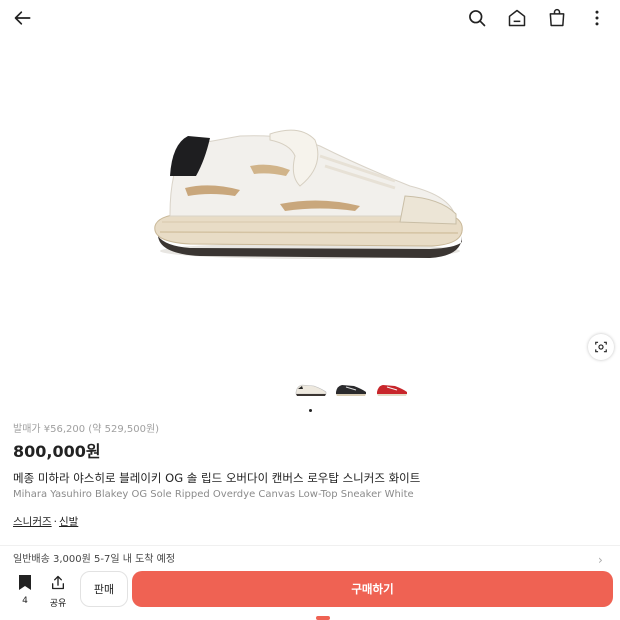  What do you see at coordinates (58, 582) in the screenshot?
I see `share-icon` at bounding box center [58, 582].